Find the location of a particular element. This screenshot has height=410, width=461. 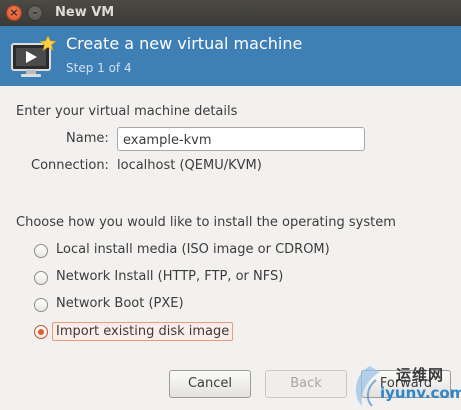

window-title: New VM is located at coordinates (85, 12).